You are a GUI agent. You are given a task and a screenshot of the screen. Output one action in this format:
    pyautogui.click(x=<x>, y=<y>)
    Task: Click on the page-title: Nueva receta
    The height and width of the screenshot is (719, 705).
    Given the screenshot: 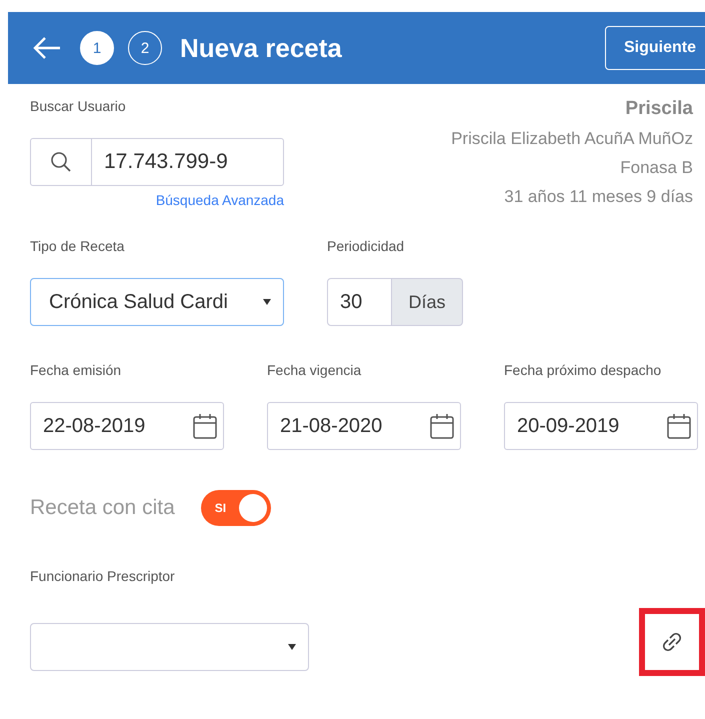 What is the action you would take?
    pyautogui.click(x=261, y=48)
    